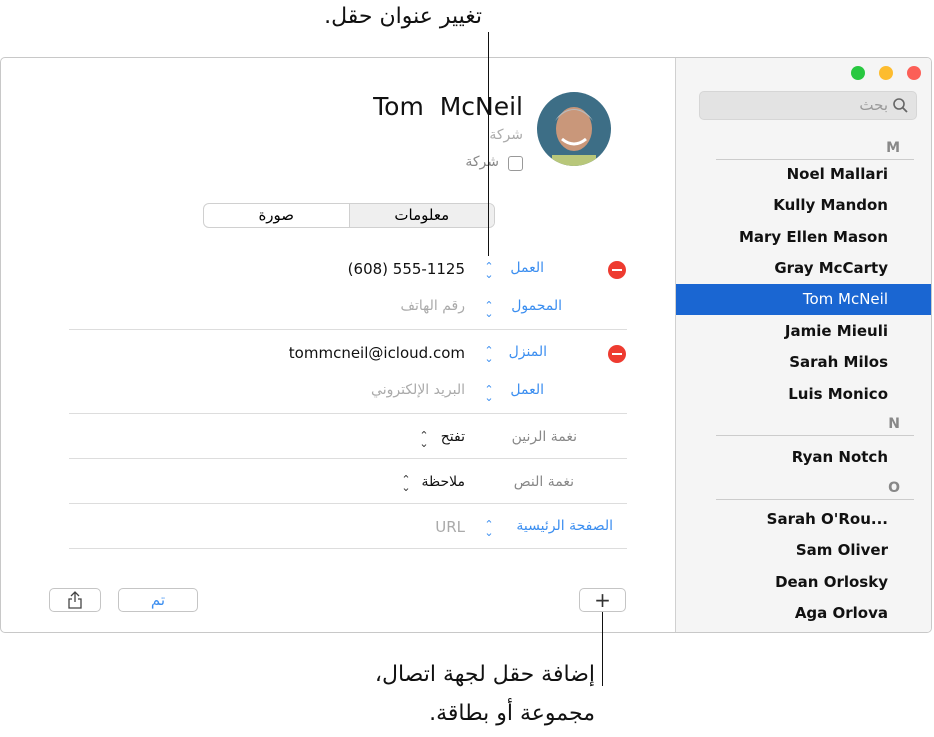 This screenshot has height=737, width=934. What do you see at coordinates (803, 457) in the screenshot?
I see `contact-list-item: Ryan Notch` at bounding box center [803, 457].